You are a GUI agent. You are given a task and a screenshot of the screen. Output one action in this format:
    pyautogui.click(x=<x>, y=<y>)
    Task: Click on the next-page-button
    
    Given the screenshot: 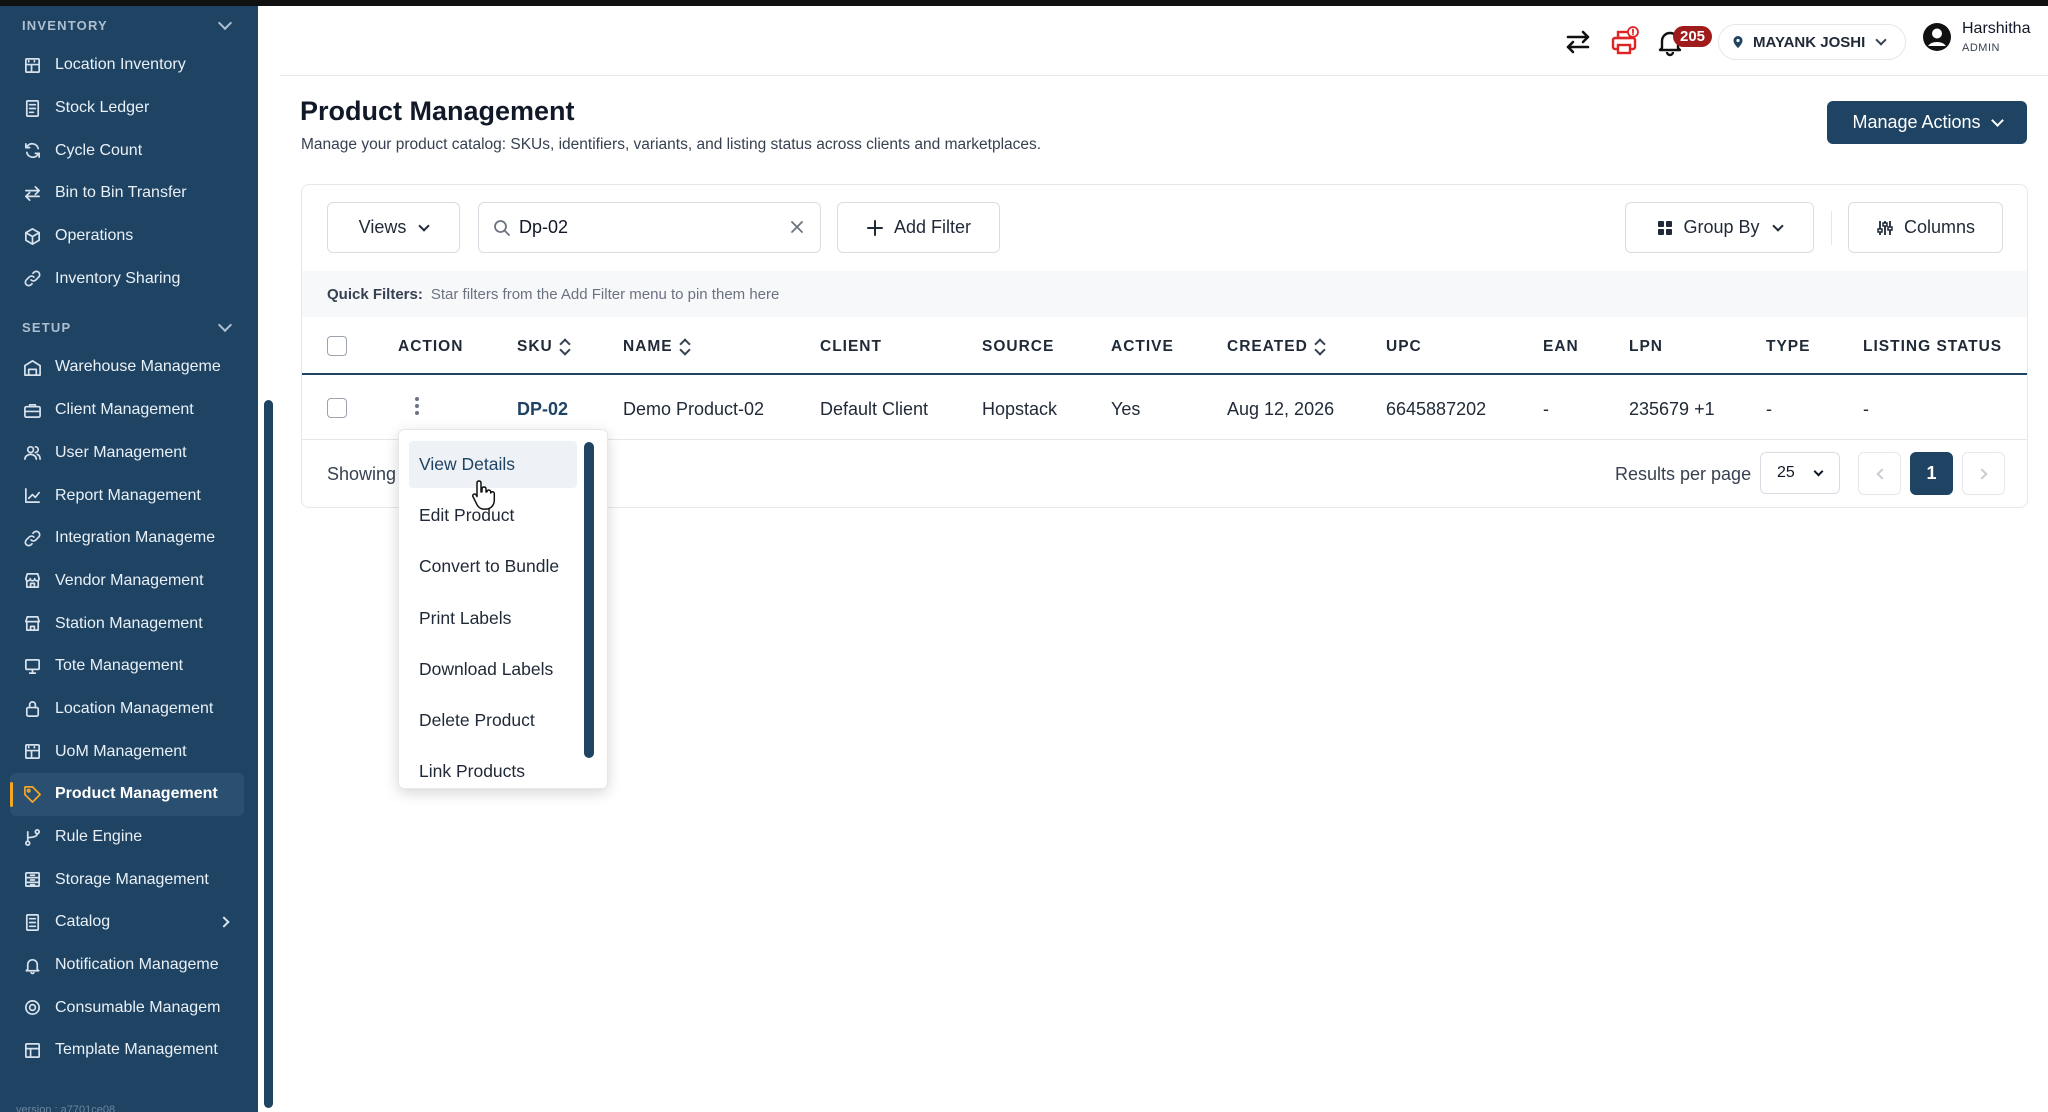 What is the action you would take?
    pyautogui.click(x=1983, y=473)
    